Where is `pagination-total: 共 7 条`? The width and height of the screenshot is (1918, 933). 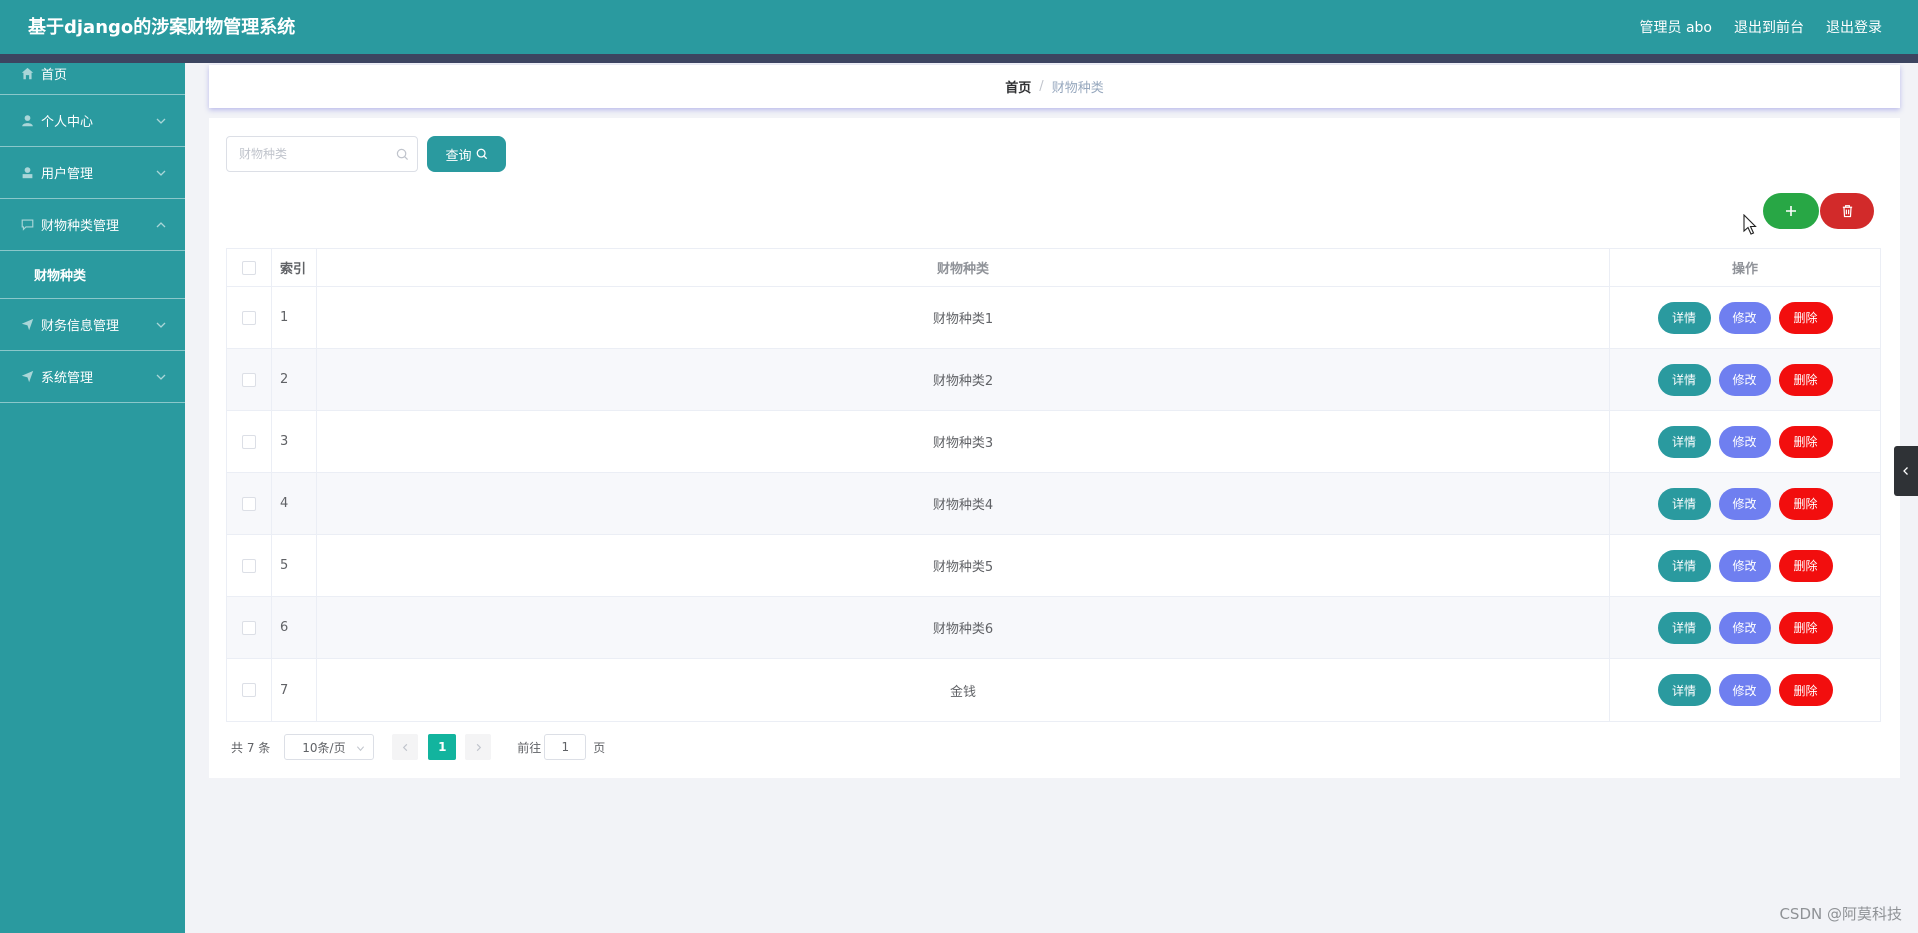 pagination-total: 共 7 条 is located at coordinates (251, 747).